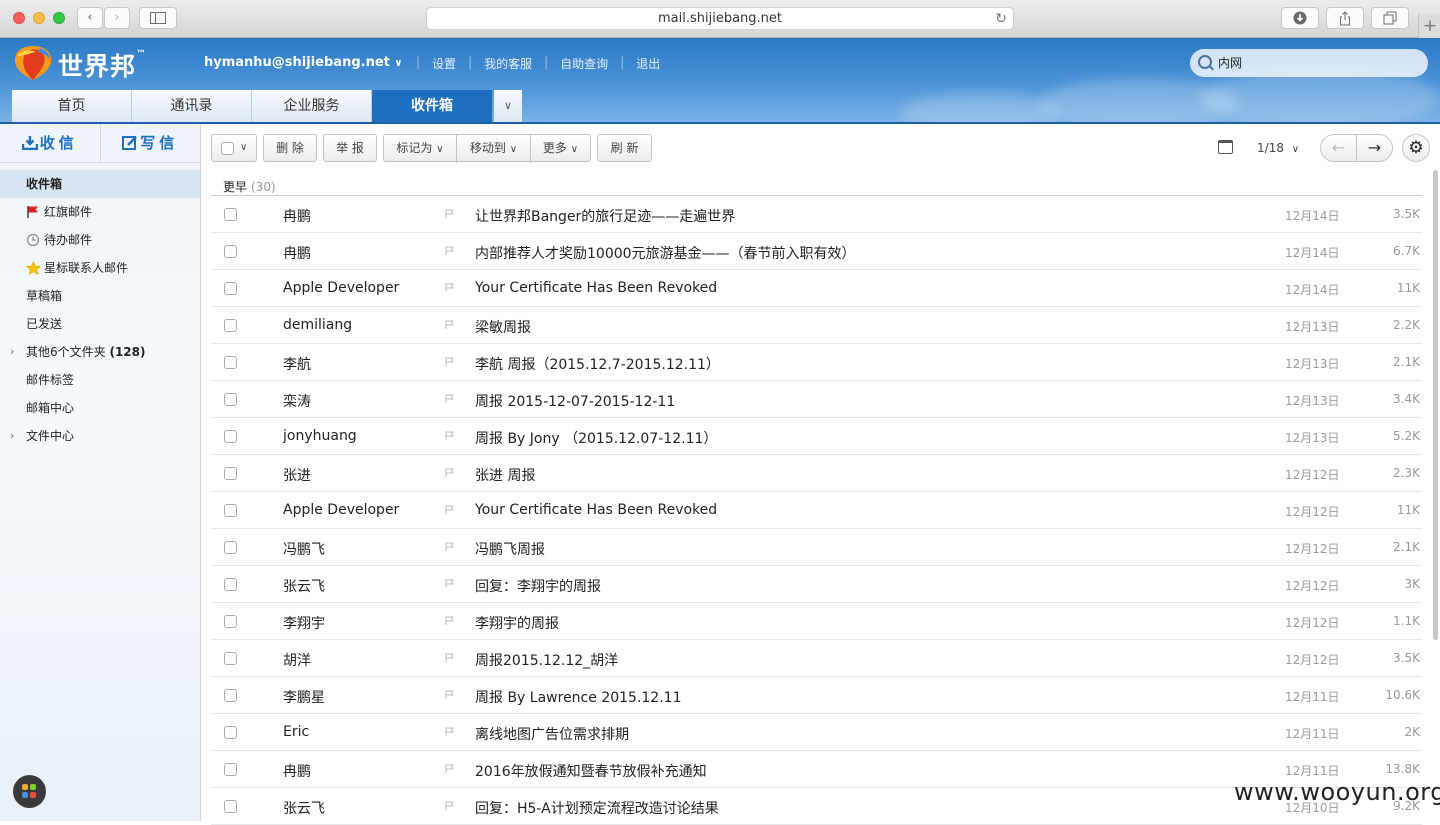  What do you see at coordinates (1374, 148) in the screenshot?
I see `next-page-button: →` at bounding box center [1374, 148].